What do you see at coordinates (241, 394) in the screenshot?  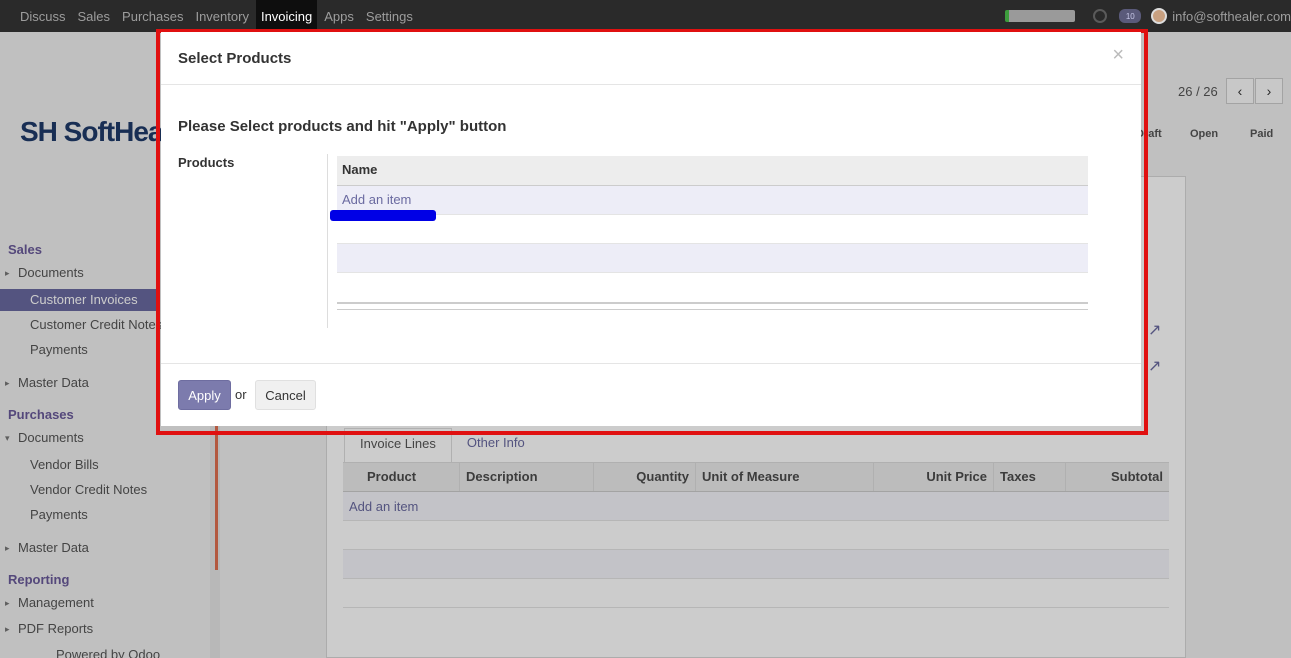 I see `or-text: or` at bounding box center [241, 394].